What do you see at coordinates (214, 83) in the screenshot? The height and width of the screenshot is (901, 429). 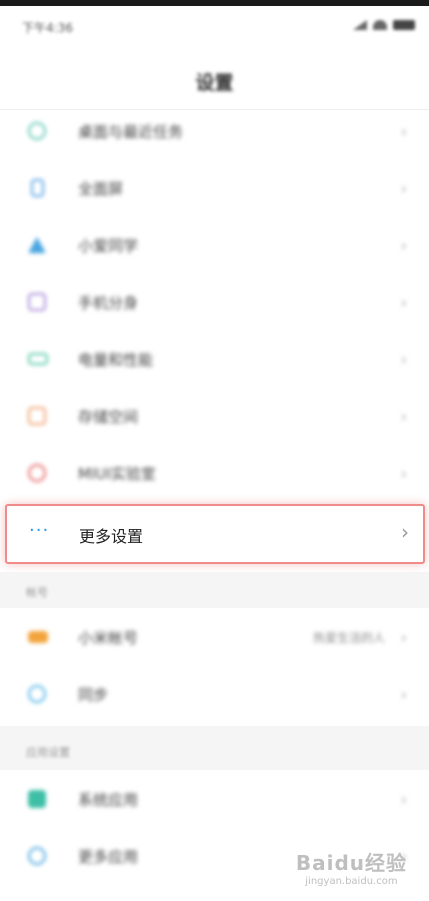 I see `page-title: 设置` at bounding box center [214, 83].